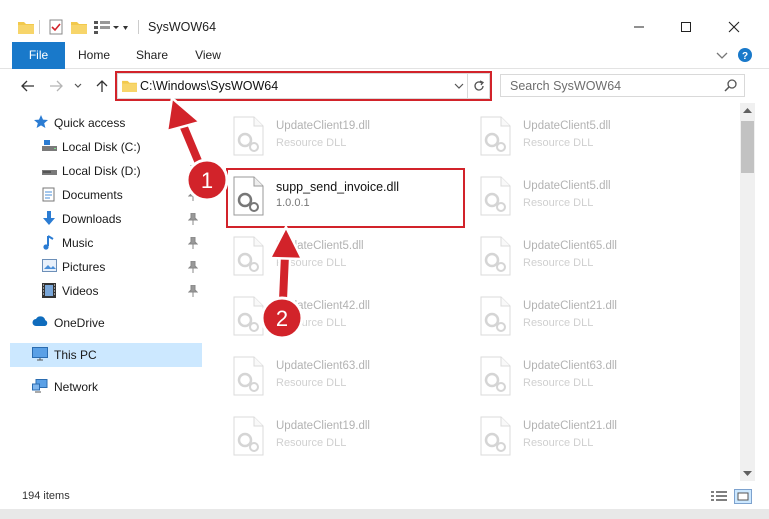  Describe the element at coordinates (730, 85) in the screenshot. I see `search-icon` at that location.